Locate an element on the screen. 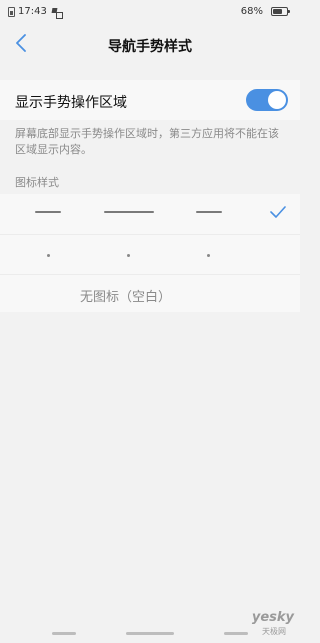 This screenshot has width=320, height=643. page-title: 导航手势样式 is located at coordinates (150, 47).